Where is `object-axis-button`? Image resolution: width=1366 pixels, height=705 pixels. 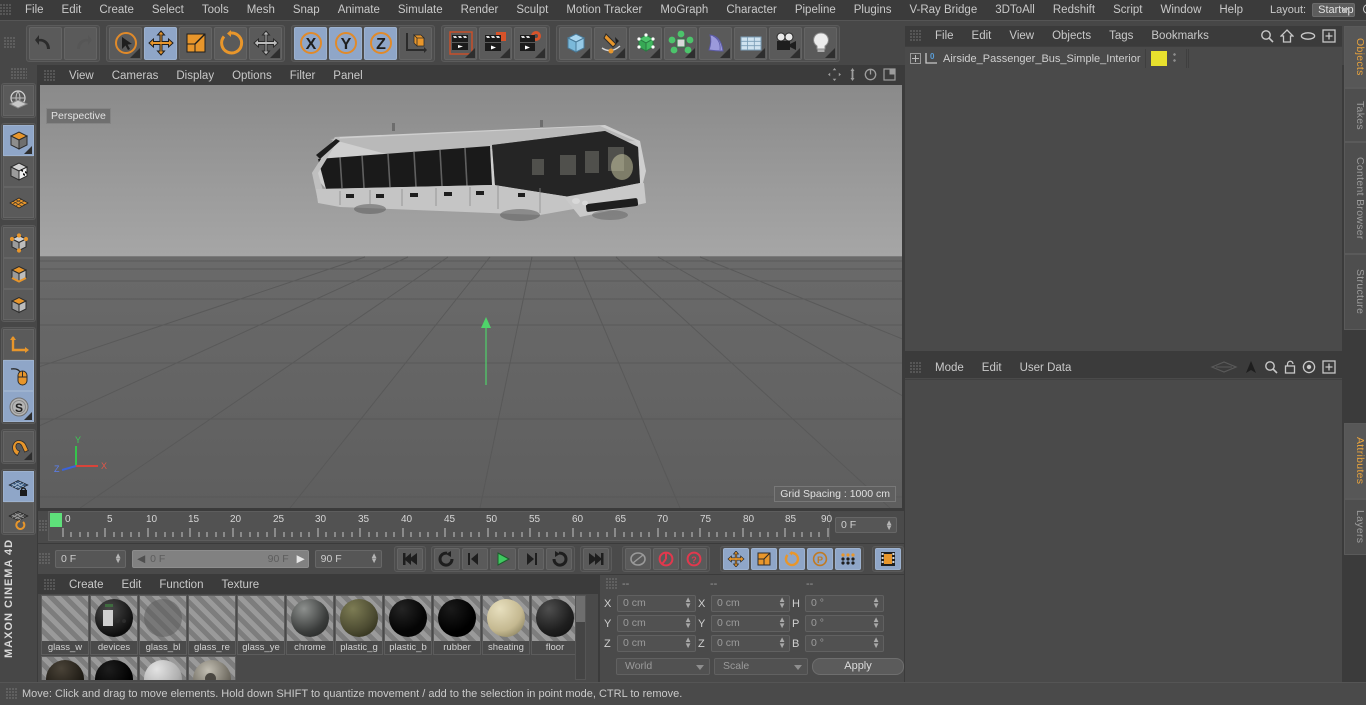
object-axis-button is located at coordinates (18, 344).